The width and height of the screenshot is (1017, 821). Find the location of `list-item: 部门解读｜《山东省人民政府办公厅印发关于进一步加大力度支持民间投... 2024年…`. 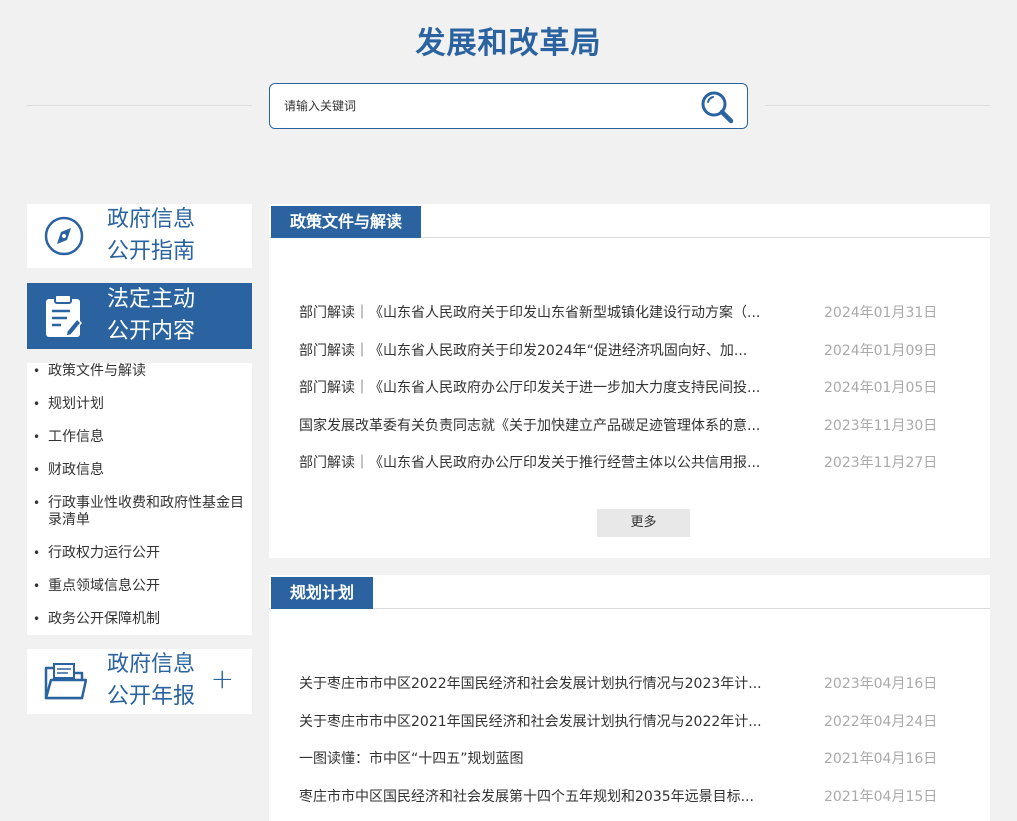

list-item: 部门解读｜《山东省人民政府办公厅印发关于进一步加大力度支持民间投... 2024年… is located at coordinates (629, 388).